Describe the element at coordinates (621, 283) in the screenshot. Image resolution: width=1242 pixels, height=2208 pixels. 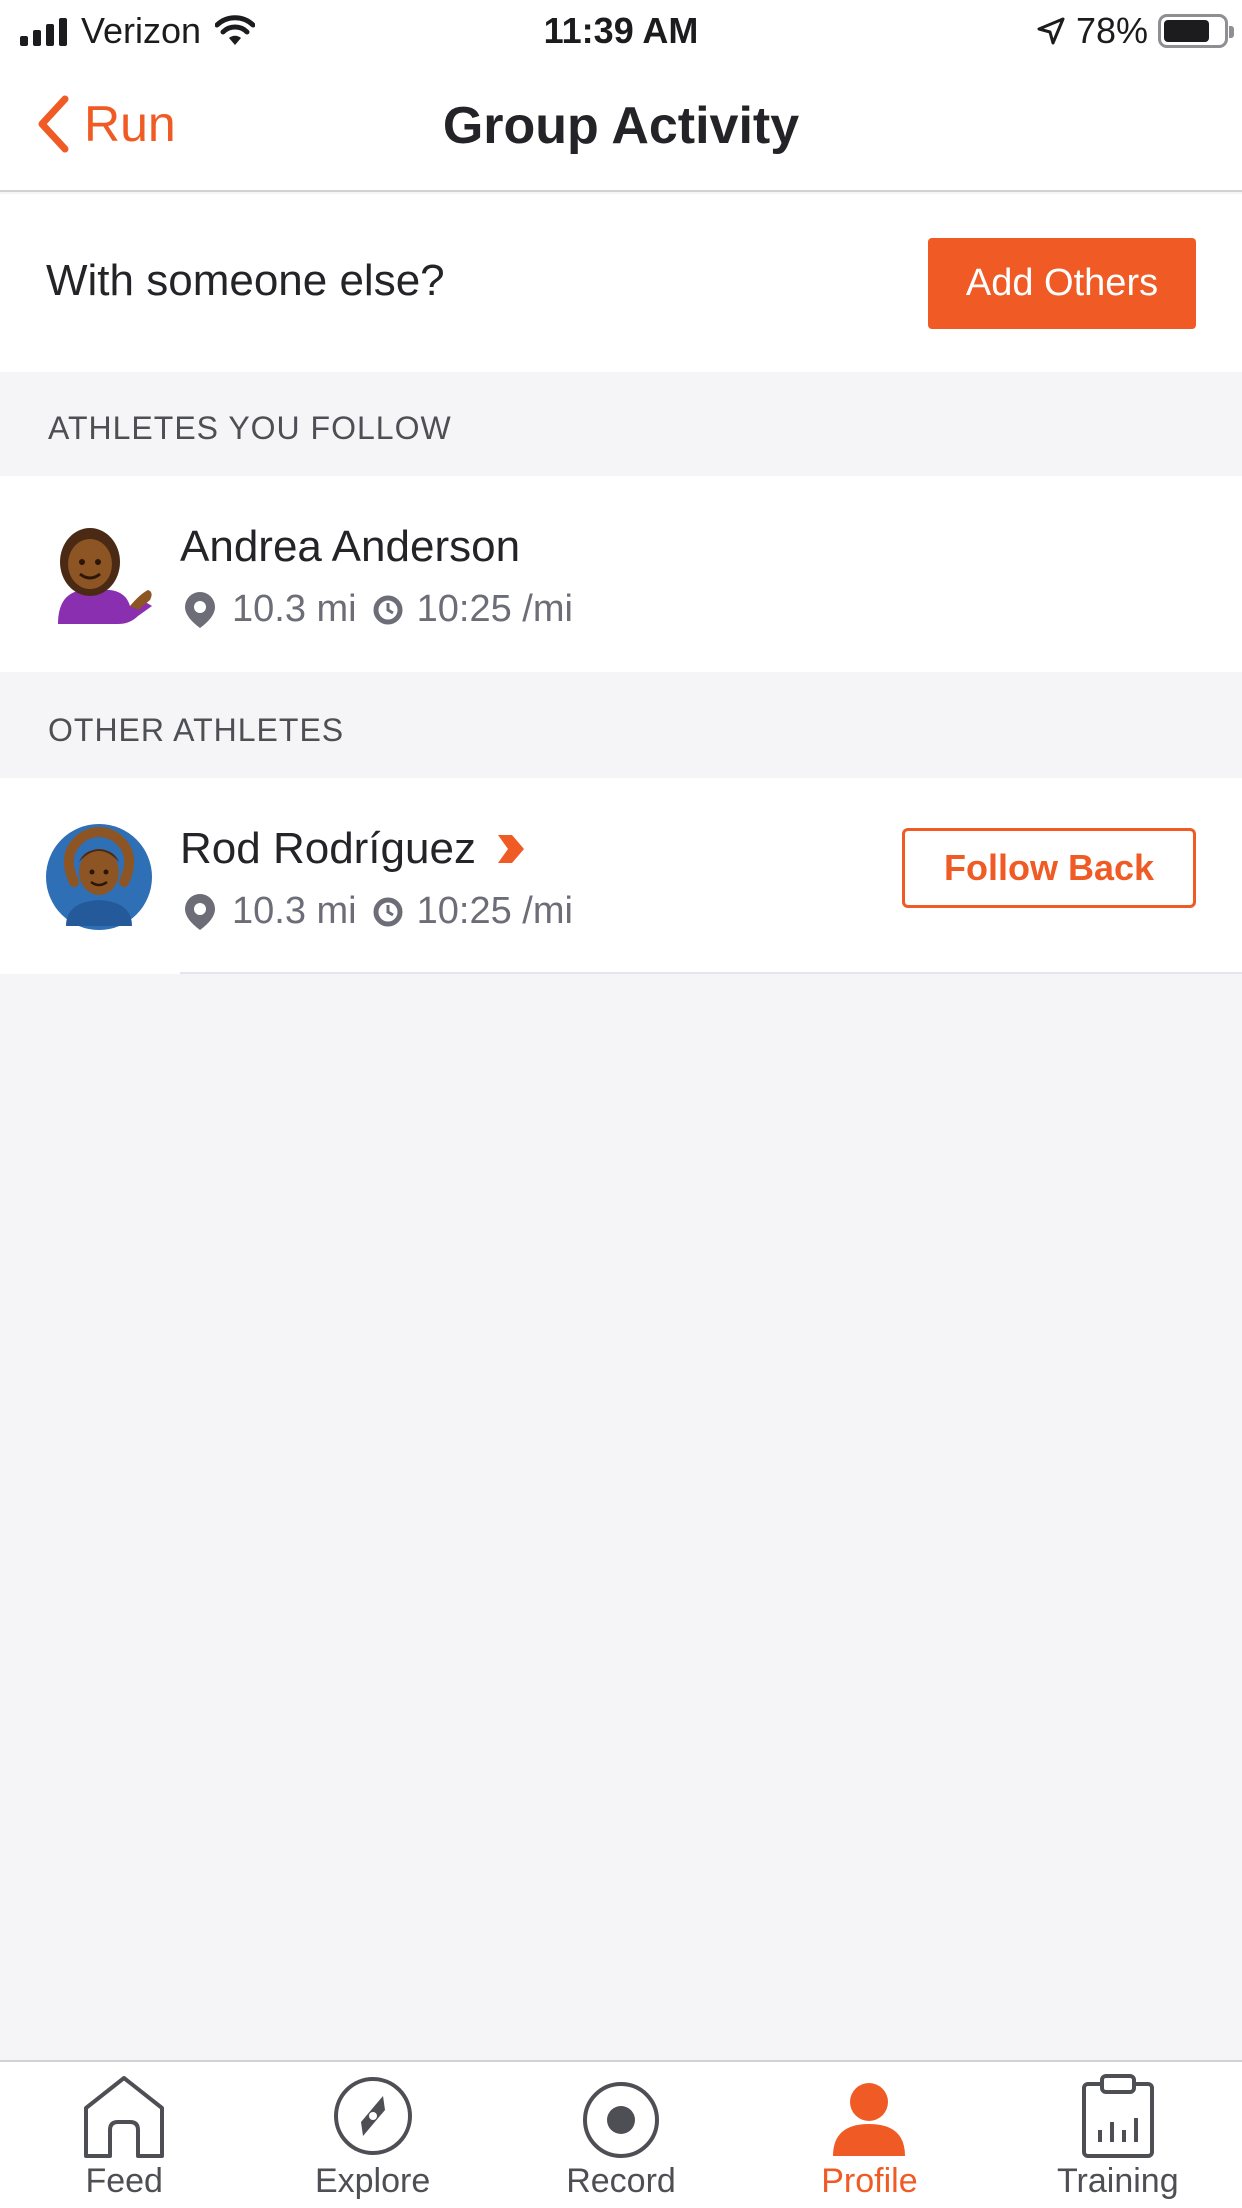
I see `invite-row: With someone else? Add Others` at that location.